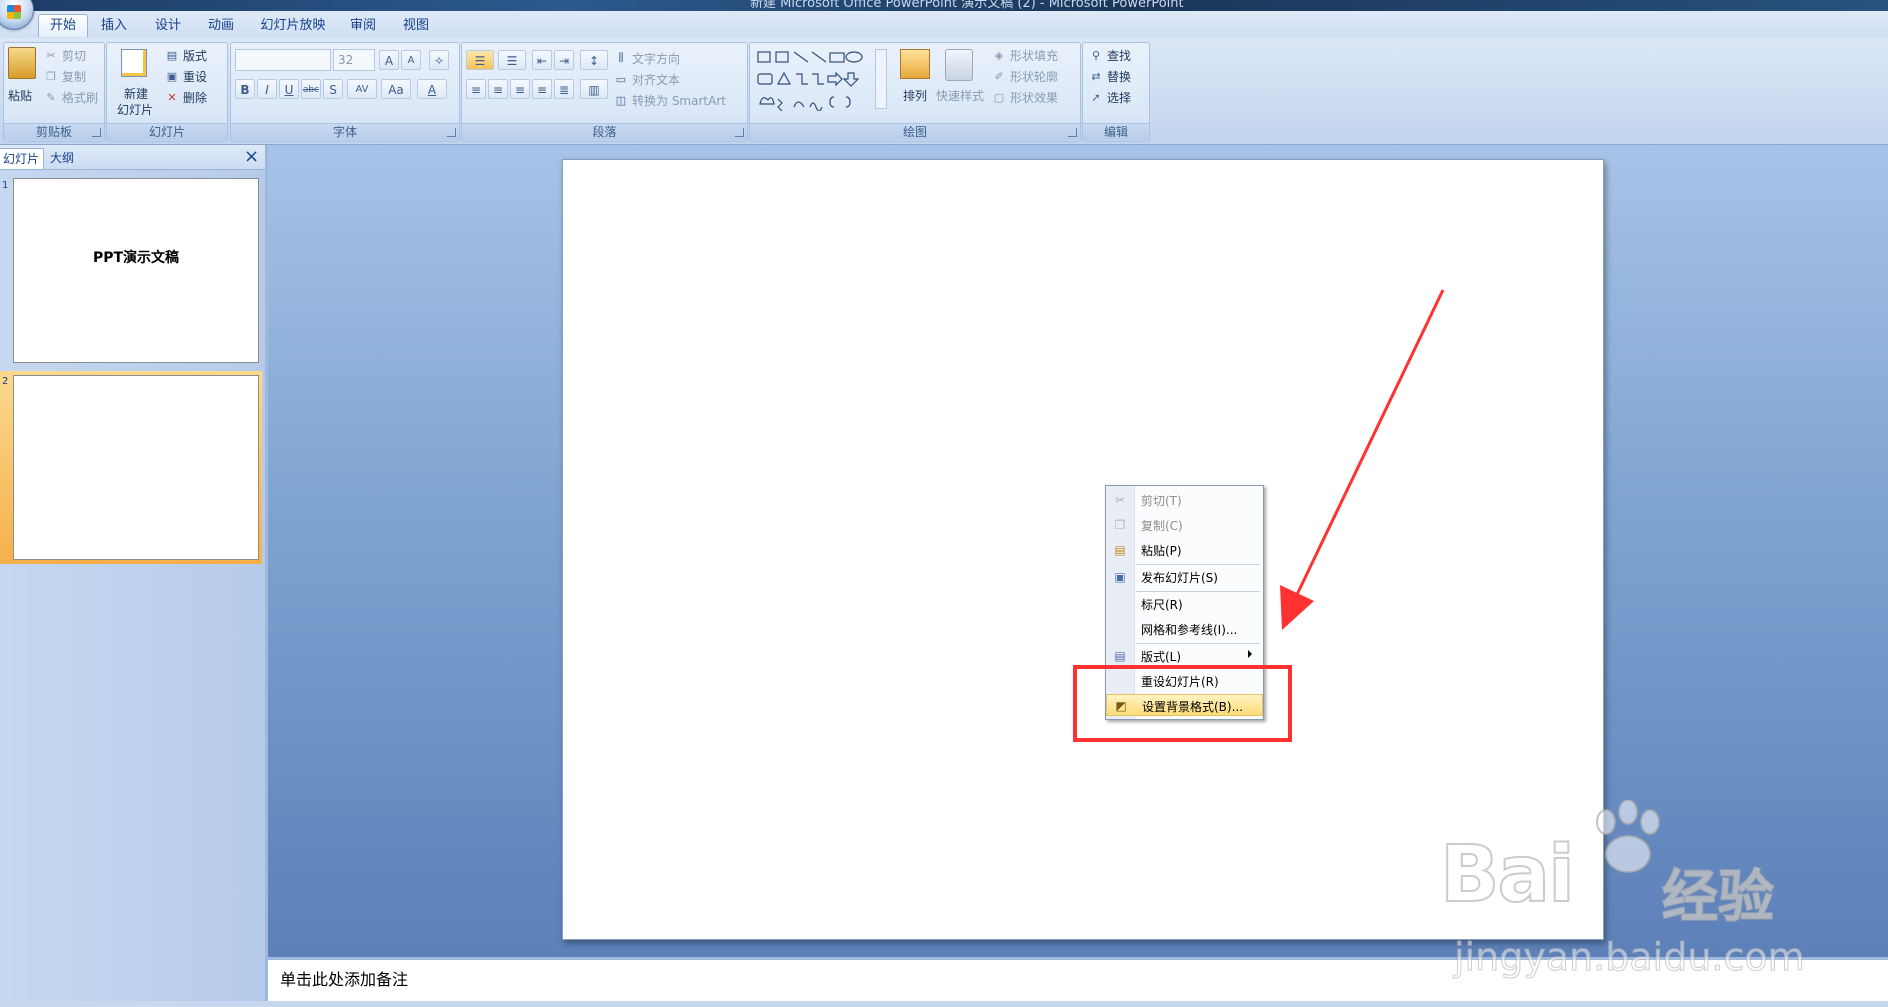  What do you see at coordinates (74, 76) in the screenshot?
I see `copy-button: 复制` at bounding box center [74, 76].